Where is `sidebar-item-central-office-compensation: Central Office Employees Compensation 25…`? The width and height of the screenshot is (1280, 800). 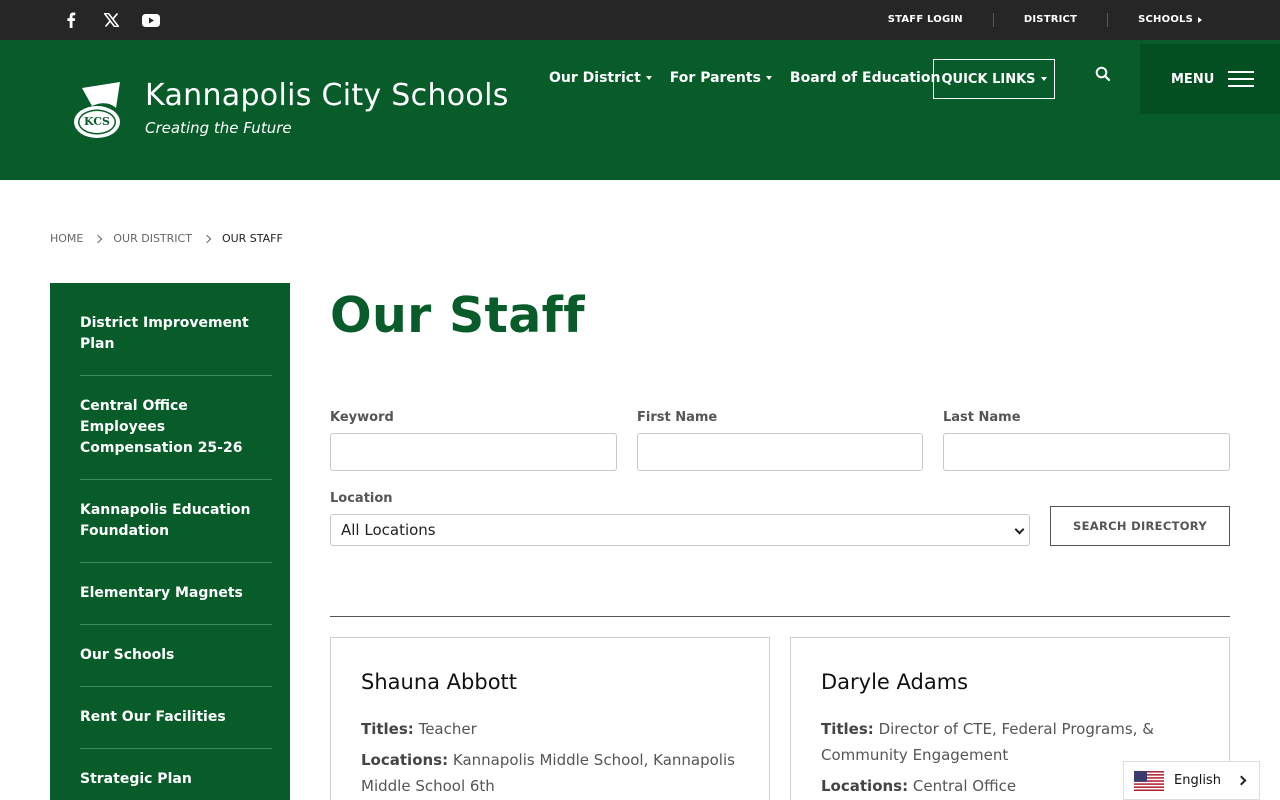
sidebar-item-central-office-compensation: Central Office Employees Compensation 25… is located at coordinates (176, 428).